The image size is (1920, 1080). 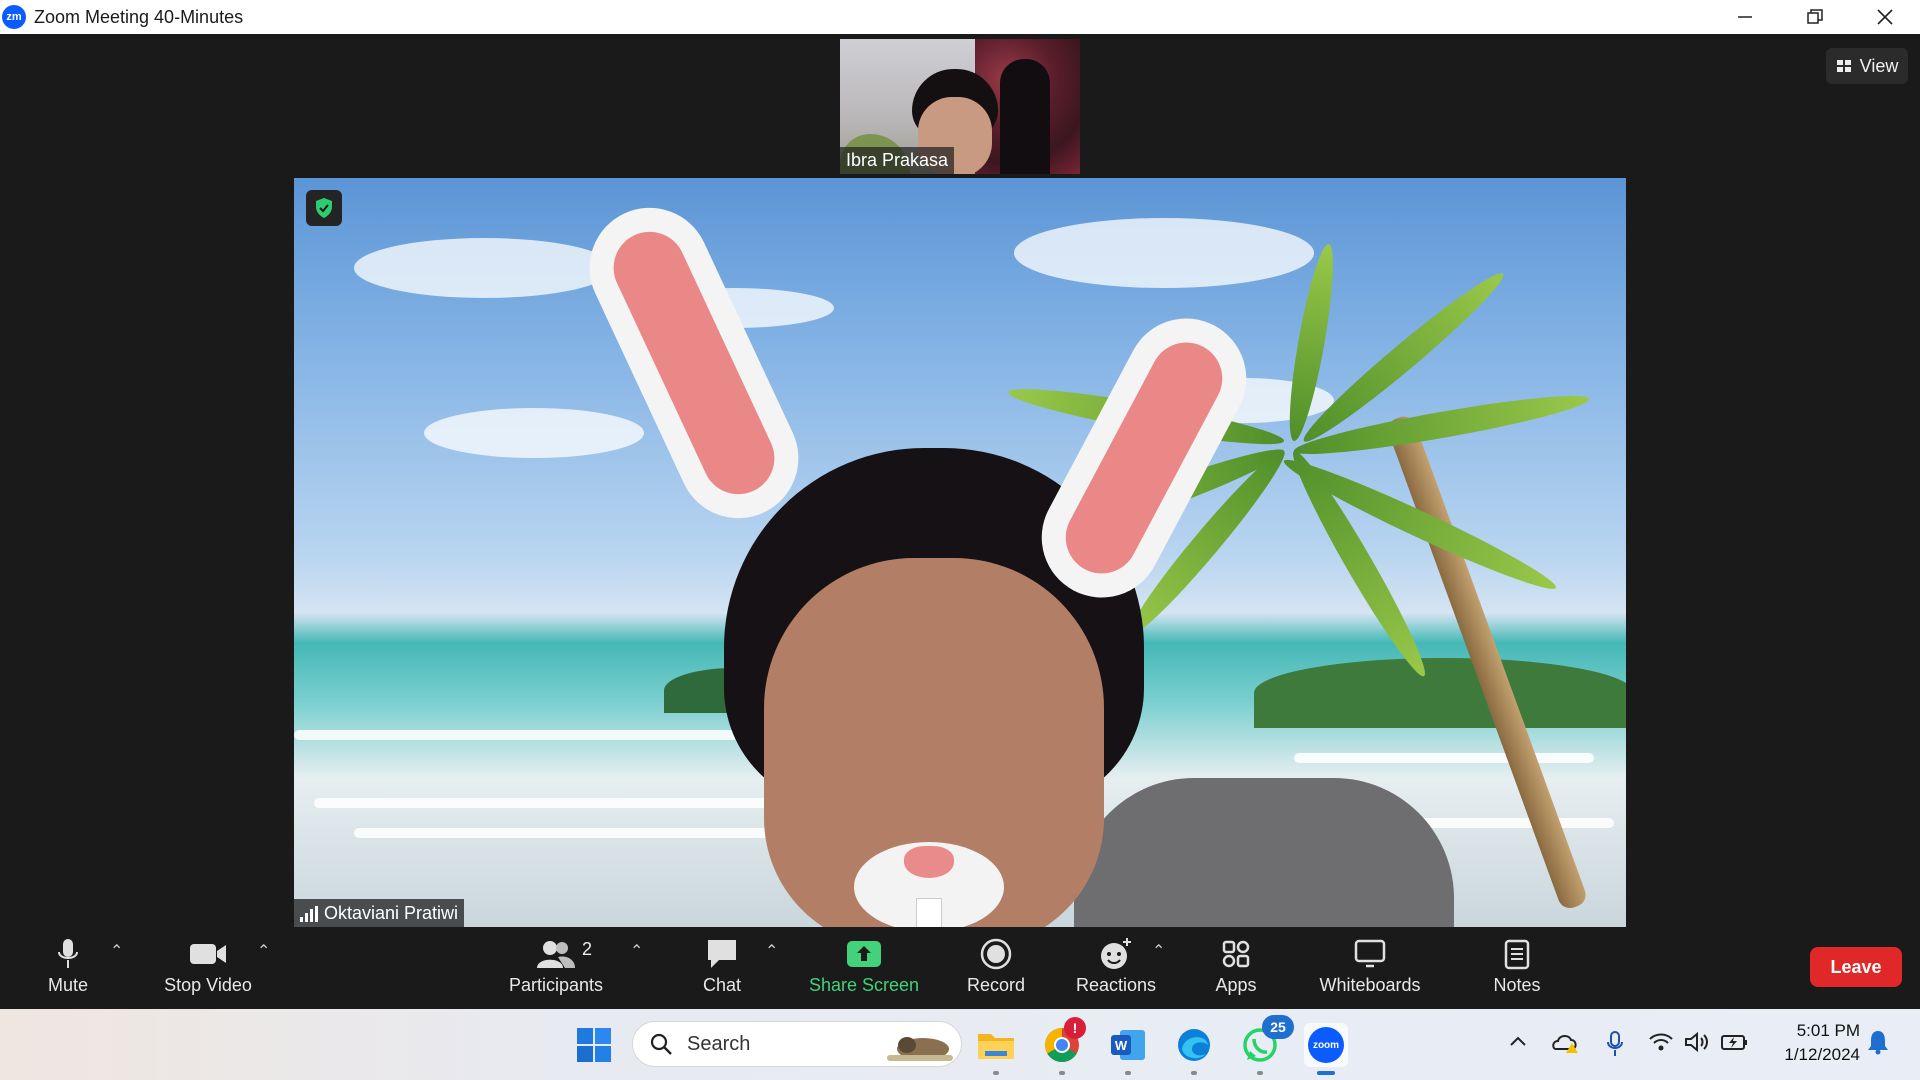 I want to click on search-icon, so click(x=661, y=1044).